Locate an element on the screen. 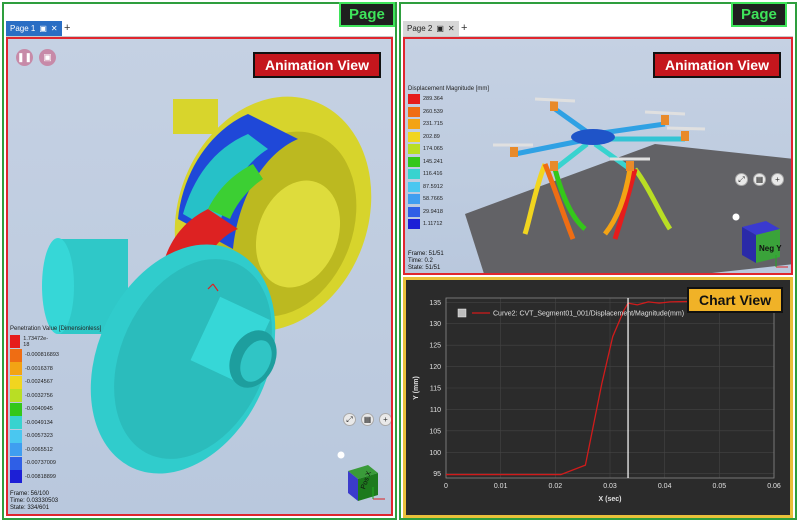 Image resolution: width=799 pixels, height=522 pixels. legend-entry: 29.9418 is located at coordinates (425, 211).